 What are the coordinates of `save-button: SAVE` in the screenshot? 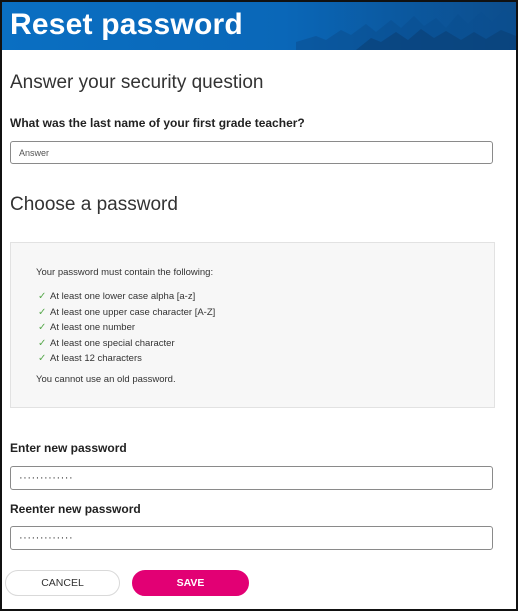 It's located at (190, 583).